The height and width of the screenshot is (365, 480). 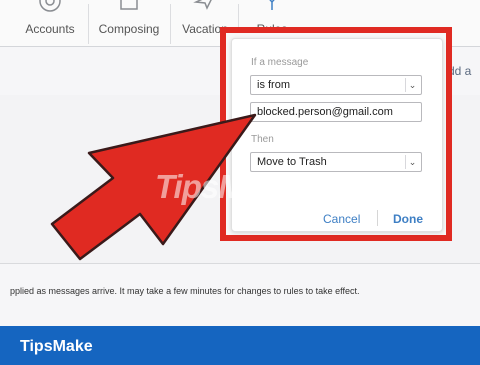 What do you see at coordinates (273, 85) in the screenshot?
I see `condition-select-value: is from` at bounding box center [273, 85].